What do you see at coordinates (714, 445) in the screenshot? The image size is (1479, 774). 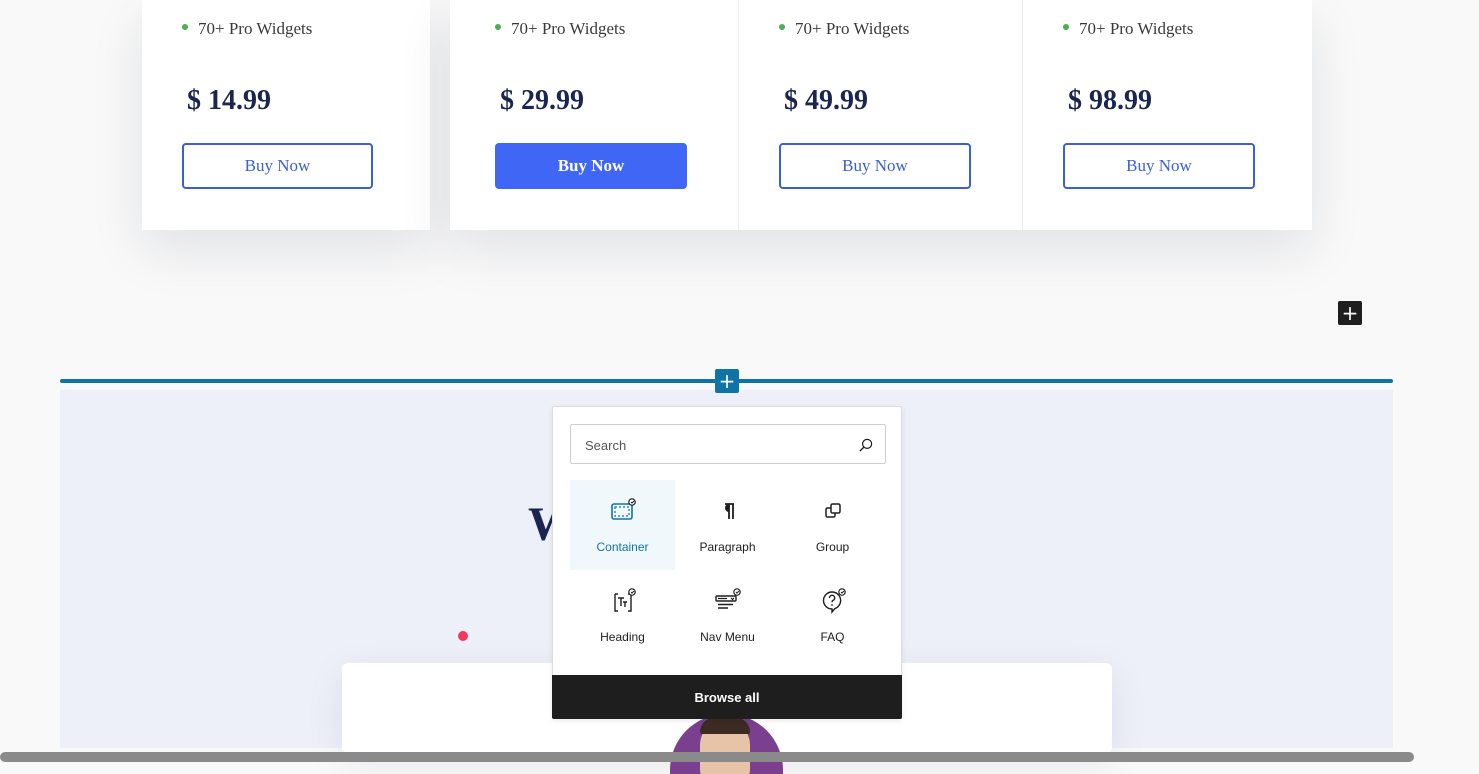 I see `search-input` at bounding box center [714, 445].